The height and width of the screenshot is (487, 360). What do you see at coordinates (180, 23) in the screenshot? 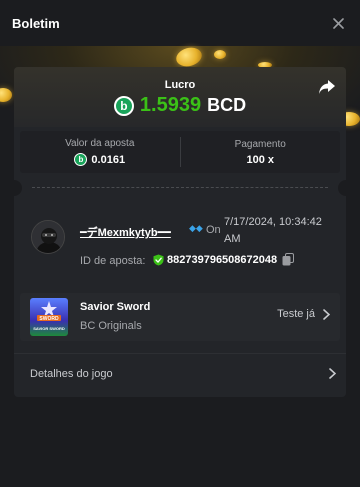
I see `modal-header: Boletim` at bounding box center [180, 23].